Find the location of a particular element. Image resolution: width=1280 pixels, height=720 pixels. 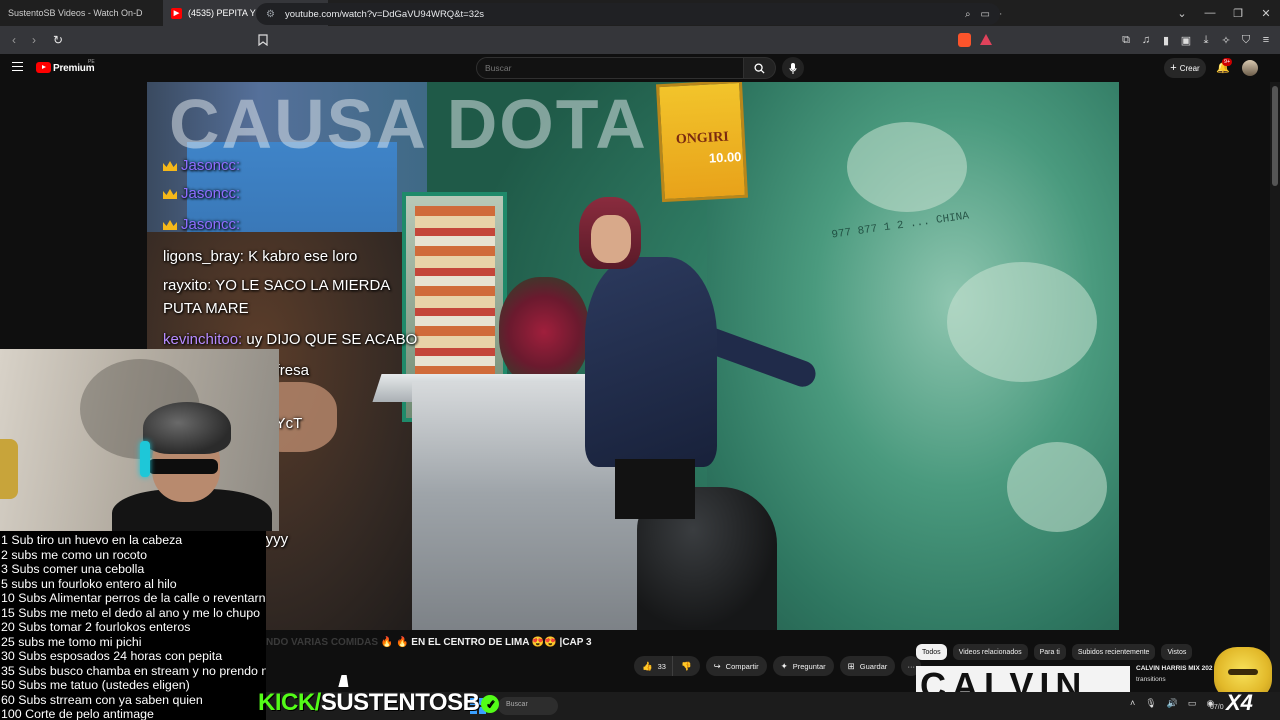

forward-button: › is located at coordinates (34, 40).